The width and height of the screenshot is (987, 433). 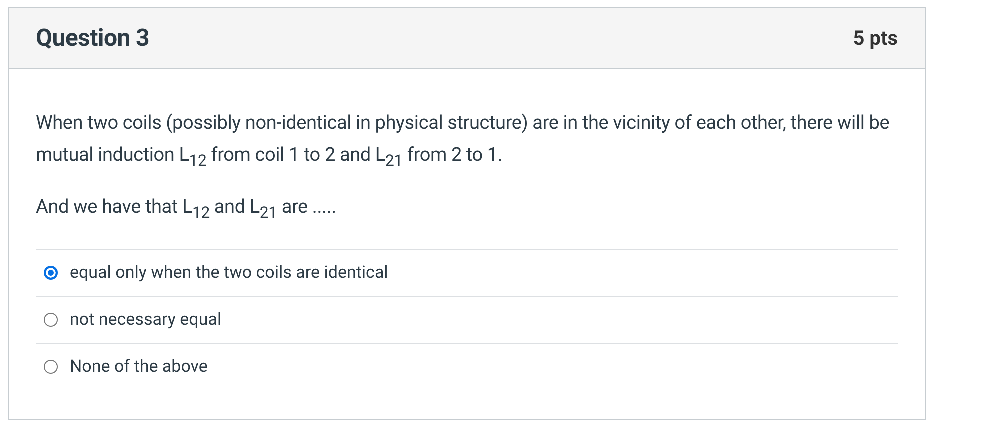 I want to click on points-label: 5 pts, so click(x=875, y=38).